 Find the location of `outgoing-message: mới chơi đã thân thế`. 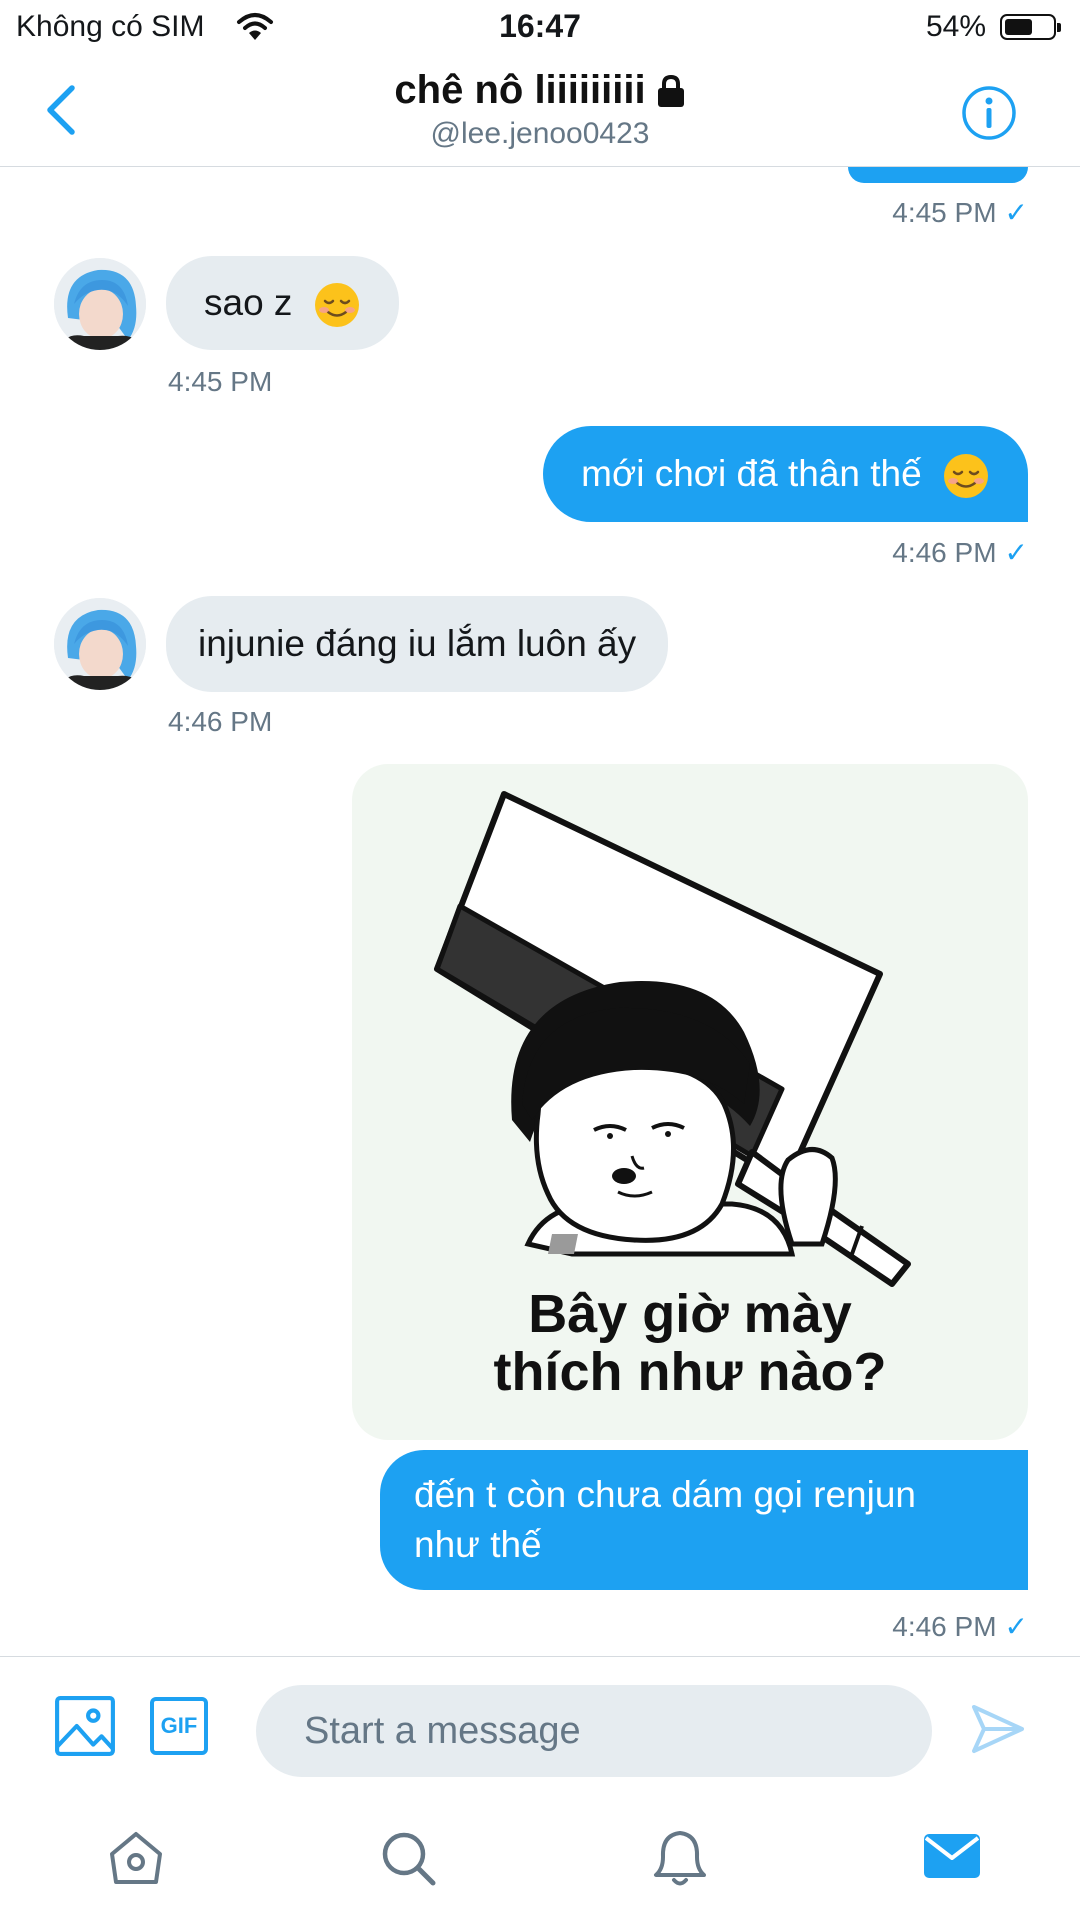

outgoing-message: mới chơi đã thân thế is located at coordinates (785, 474).